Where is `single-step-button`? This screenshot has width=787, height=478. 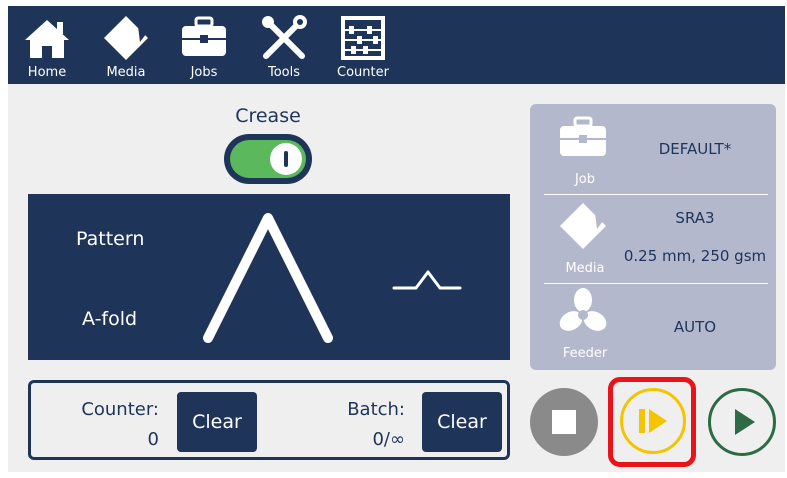
single-step-button is located at coordinates (653, 421).